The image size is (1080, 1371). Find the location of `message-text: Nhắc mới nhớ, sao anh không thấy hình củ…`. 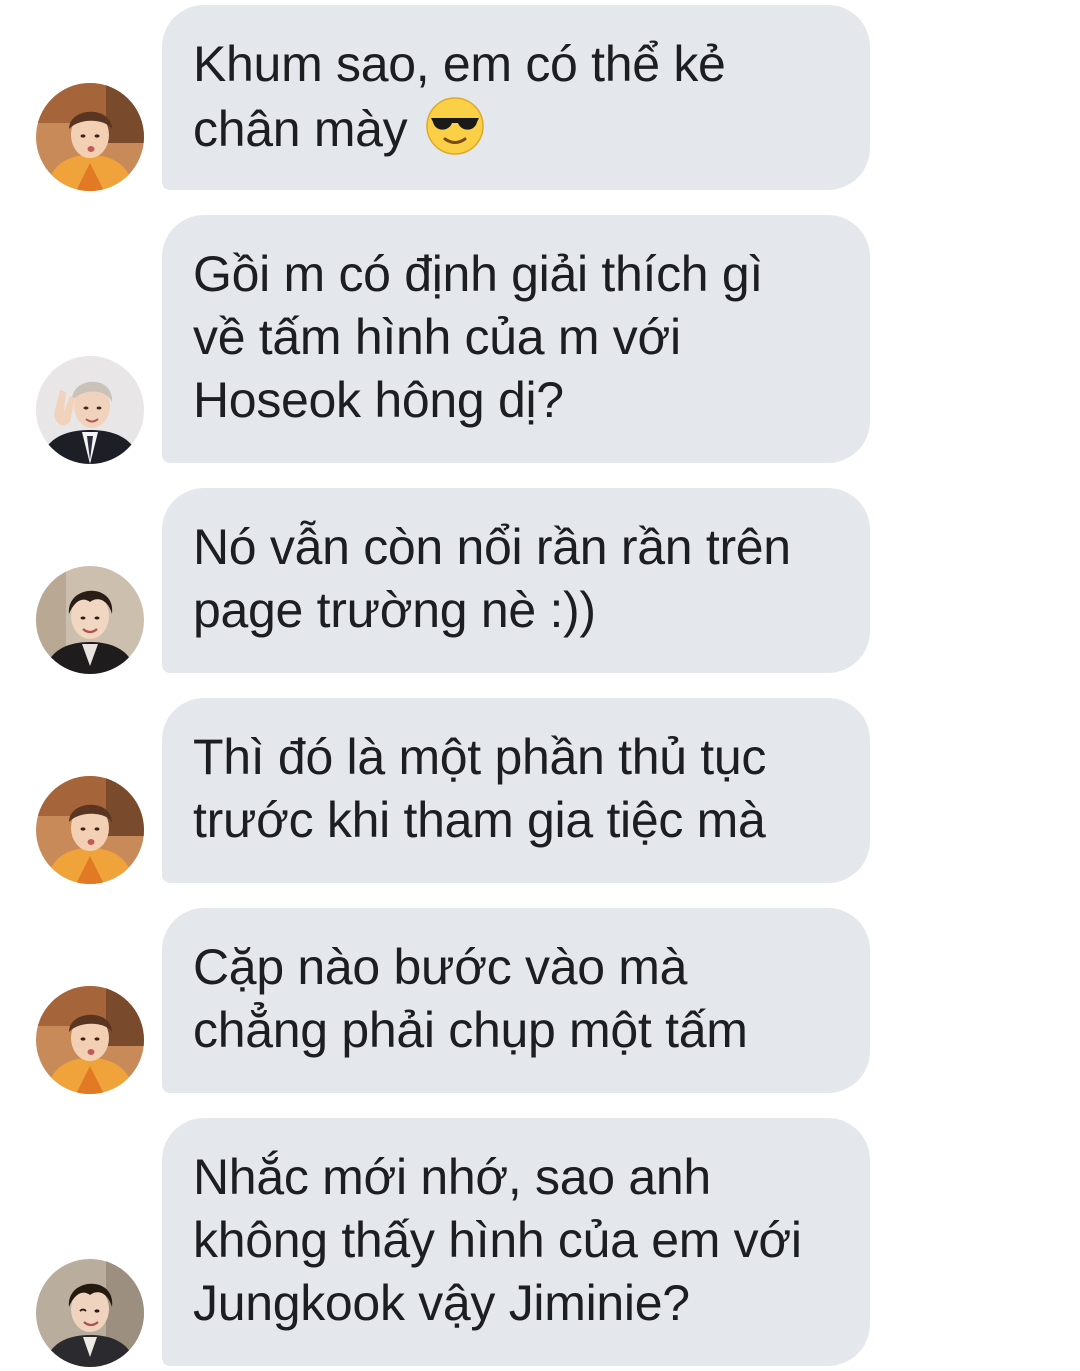

message-text: Nhắc mới nhớ, sao anh không thấy hình củ… is located at coordinates (497, 1240).